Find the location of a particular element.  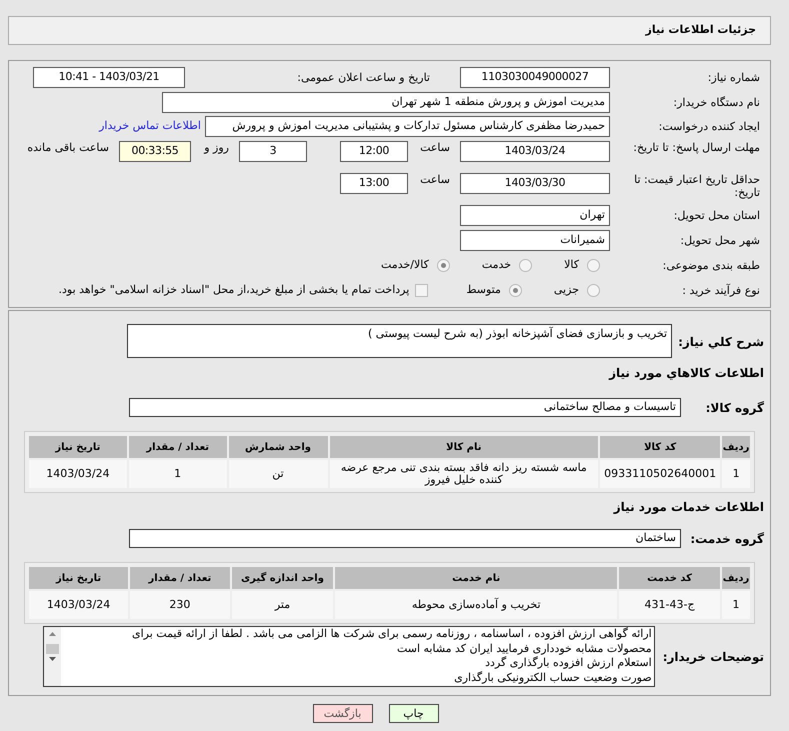

field-label: حداقل تاریخ اعتبار قیمت: تا تاریخ: is located at coordinates (696, 186).